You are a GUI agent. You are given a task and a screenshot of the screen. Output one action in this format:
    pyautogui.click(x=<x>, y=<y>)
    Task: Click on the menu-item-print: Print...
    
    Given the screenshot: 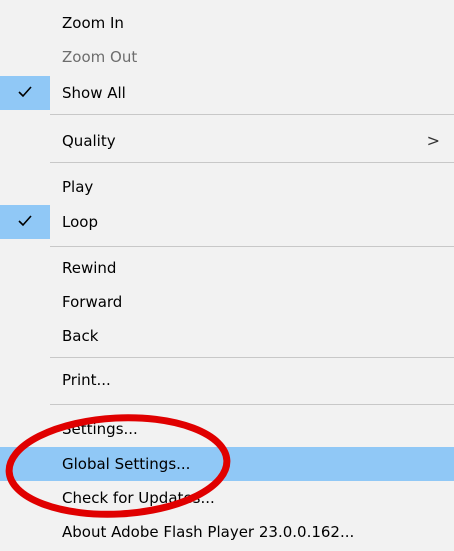 What is the action you would take?
    pyautogui.click(x=227, y=380)
    